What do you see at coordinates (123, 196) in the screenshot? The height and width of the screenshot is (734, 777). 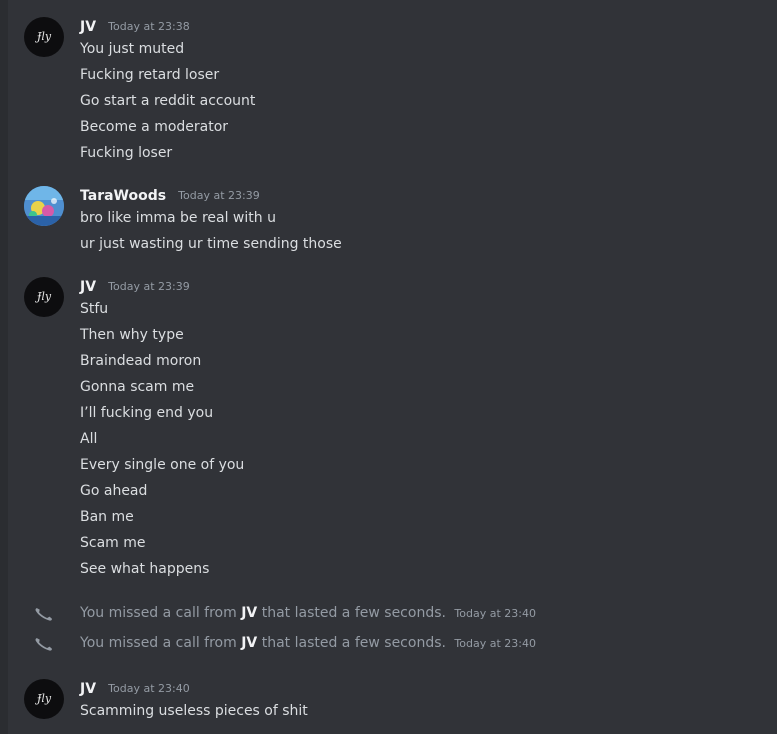 I see `username: TaraWoods` at bounding box center [123, 196].